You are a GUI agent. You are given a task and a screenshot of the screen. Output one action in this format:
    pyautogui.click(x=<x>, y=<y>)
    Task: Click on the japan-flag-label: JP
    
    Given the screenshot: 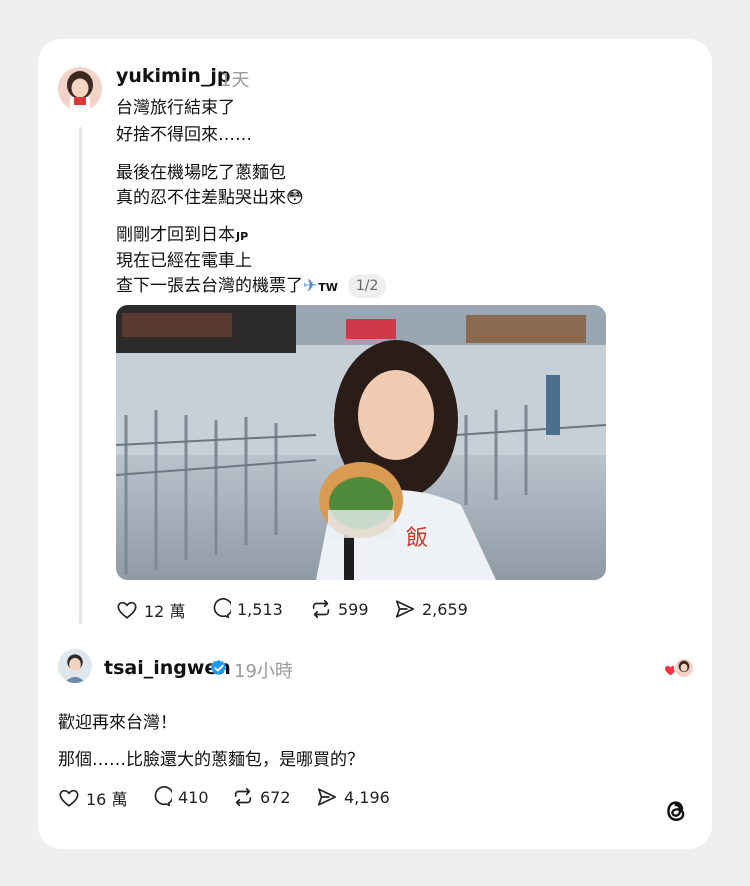 What is the action you would take?
    pyautogui.click(x=242, y=236)
    